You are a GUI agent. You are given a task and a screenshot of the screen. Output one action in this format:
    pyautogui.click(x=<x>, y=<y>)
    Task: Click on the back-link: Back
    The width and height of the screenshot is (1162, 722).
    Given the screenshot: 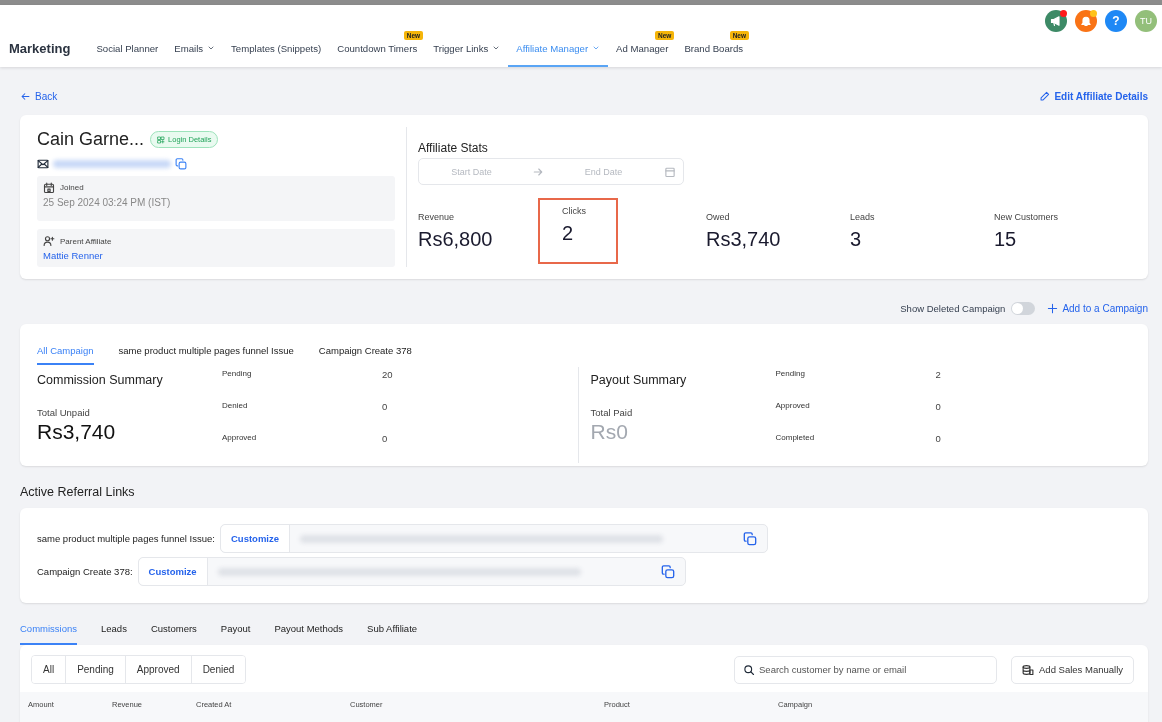 What is the action you would take?
    pyautogui.click(x=39, y=96)
    